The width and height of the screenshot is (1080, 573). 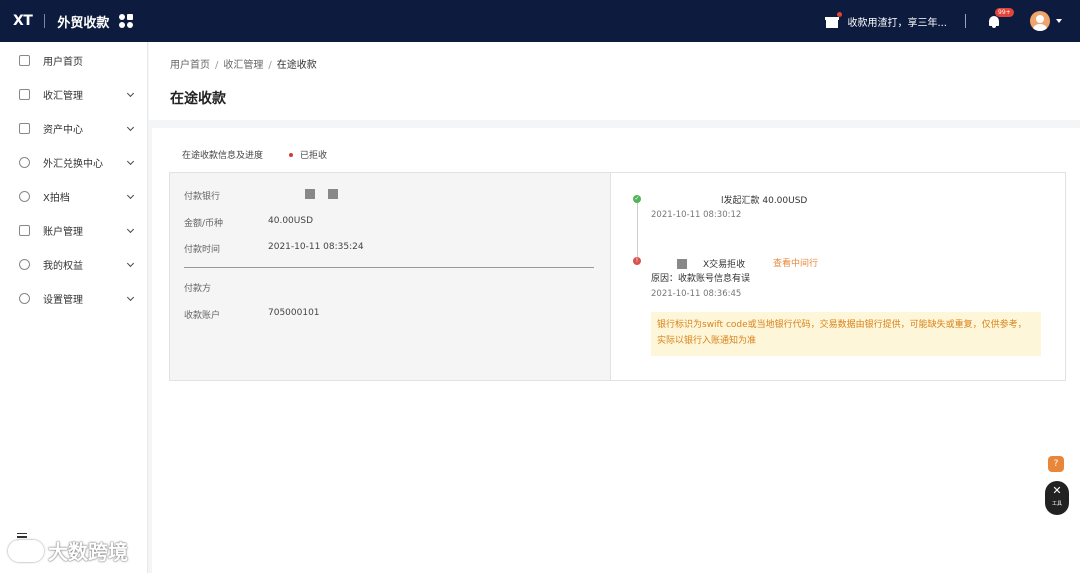 I want to click on status-dot-icon, so click(x=291, y=154).